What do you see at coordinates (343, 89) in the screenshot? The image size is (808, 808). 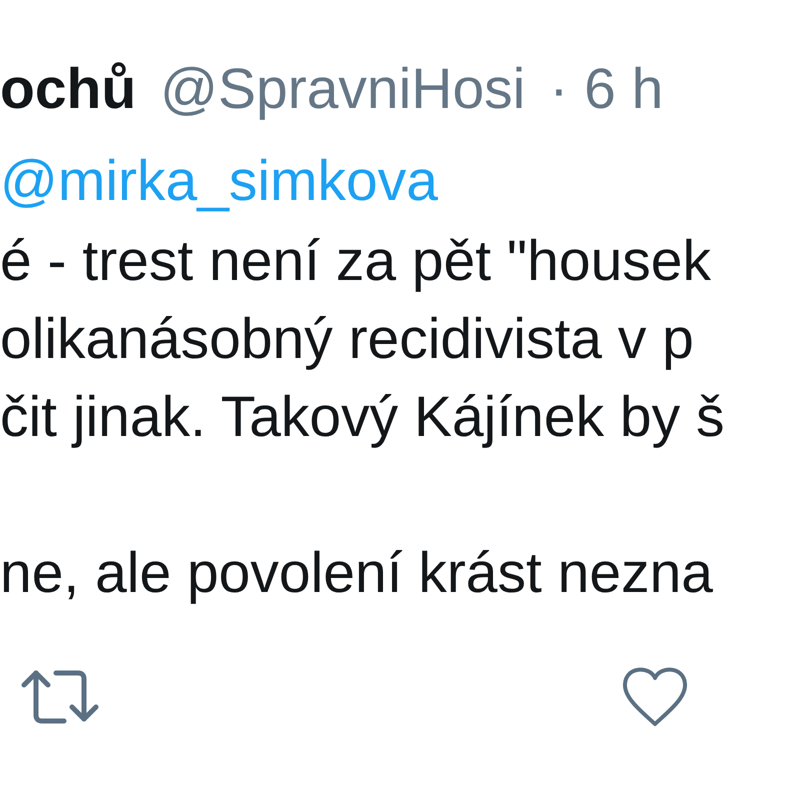 I see `author-handle: @SpravniHosi` at bounding box center [343, 89].